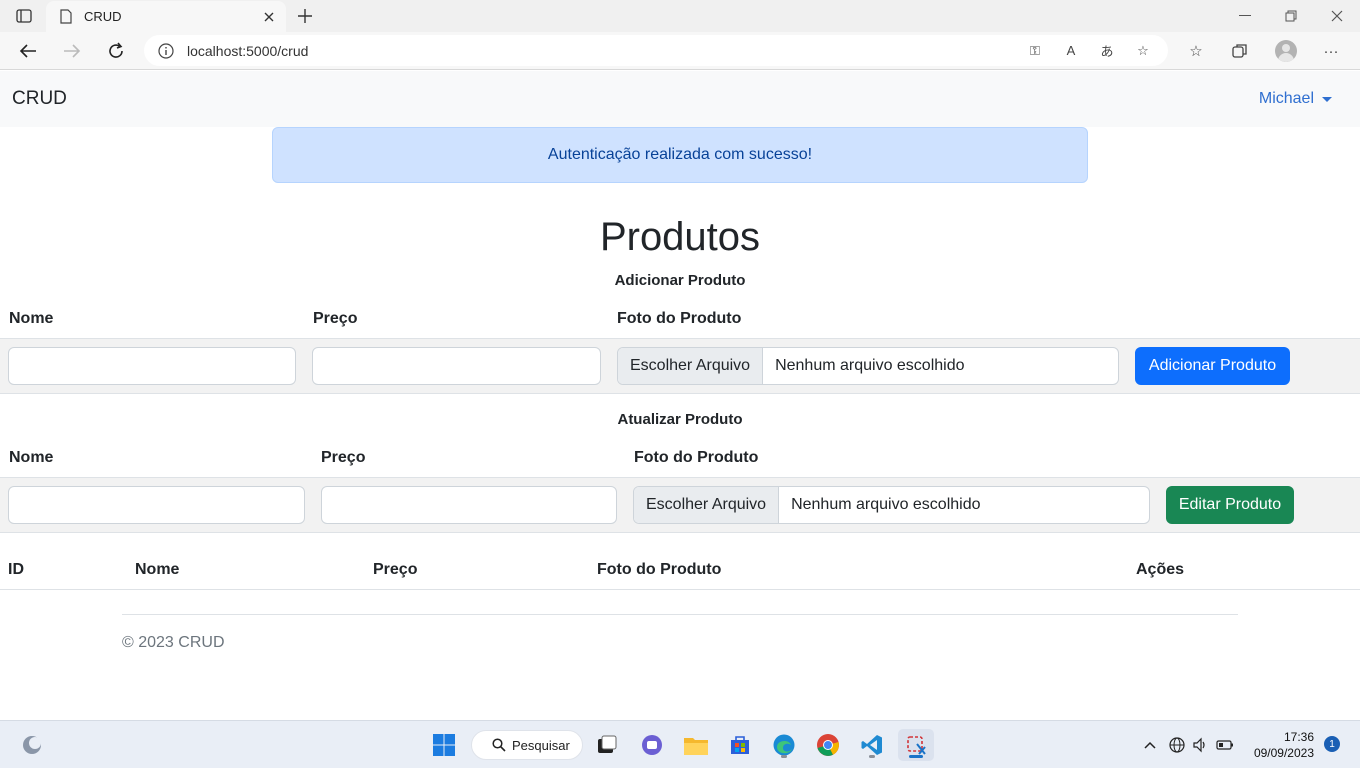  Describe the element at coordinates (72, 51) in the screenshot. I see `forward-icon` at that location.